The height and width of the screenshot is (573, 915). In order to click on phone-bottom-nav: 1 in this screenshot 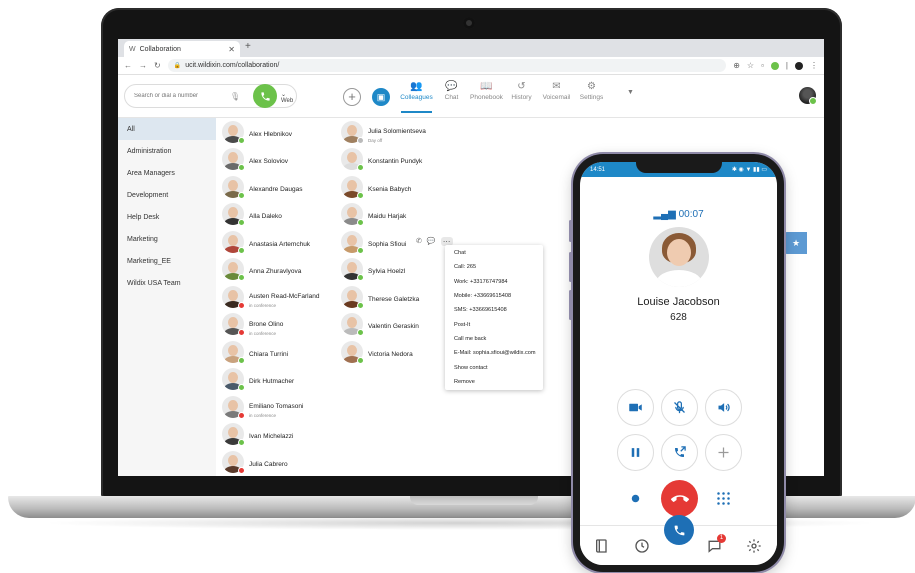, I will do `click(678, 540)`.